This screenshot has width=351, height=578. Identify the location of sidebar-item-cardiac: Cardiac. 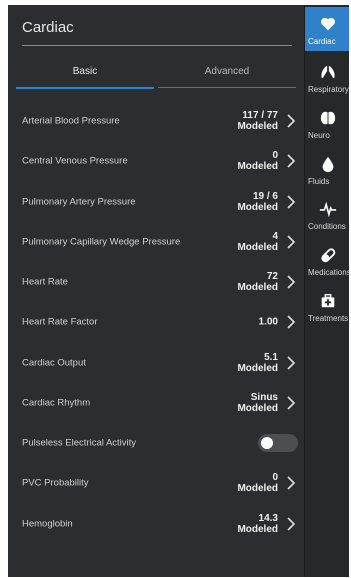
(327, 29).